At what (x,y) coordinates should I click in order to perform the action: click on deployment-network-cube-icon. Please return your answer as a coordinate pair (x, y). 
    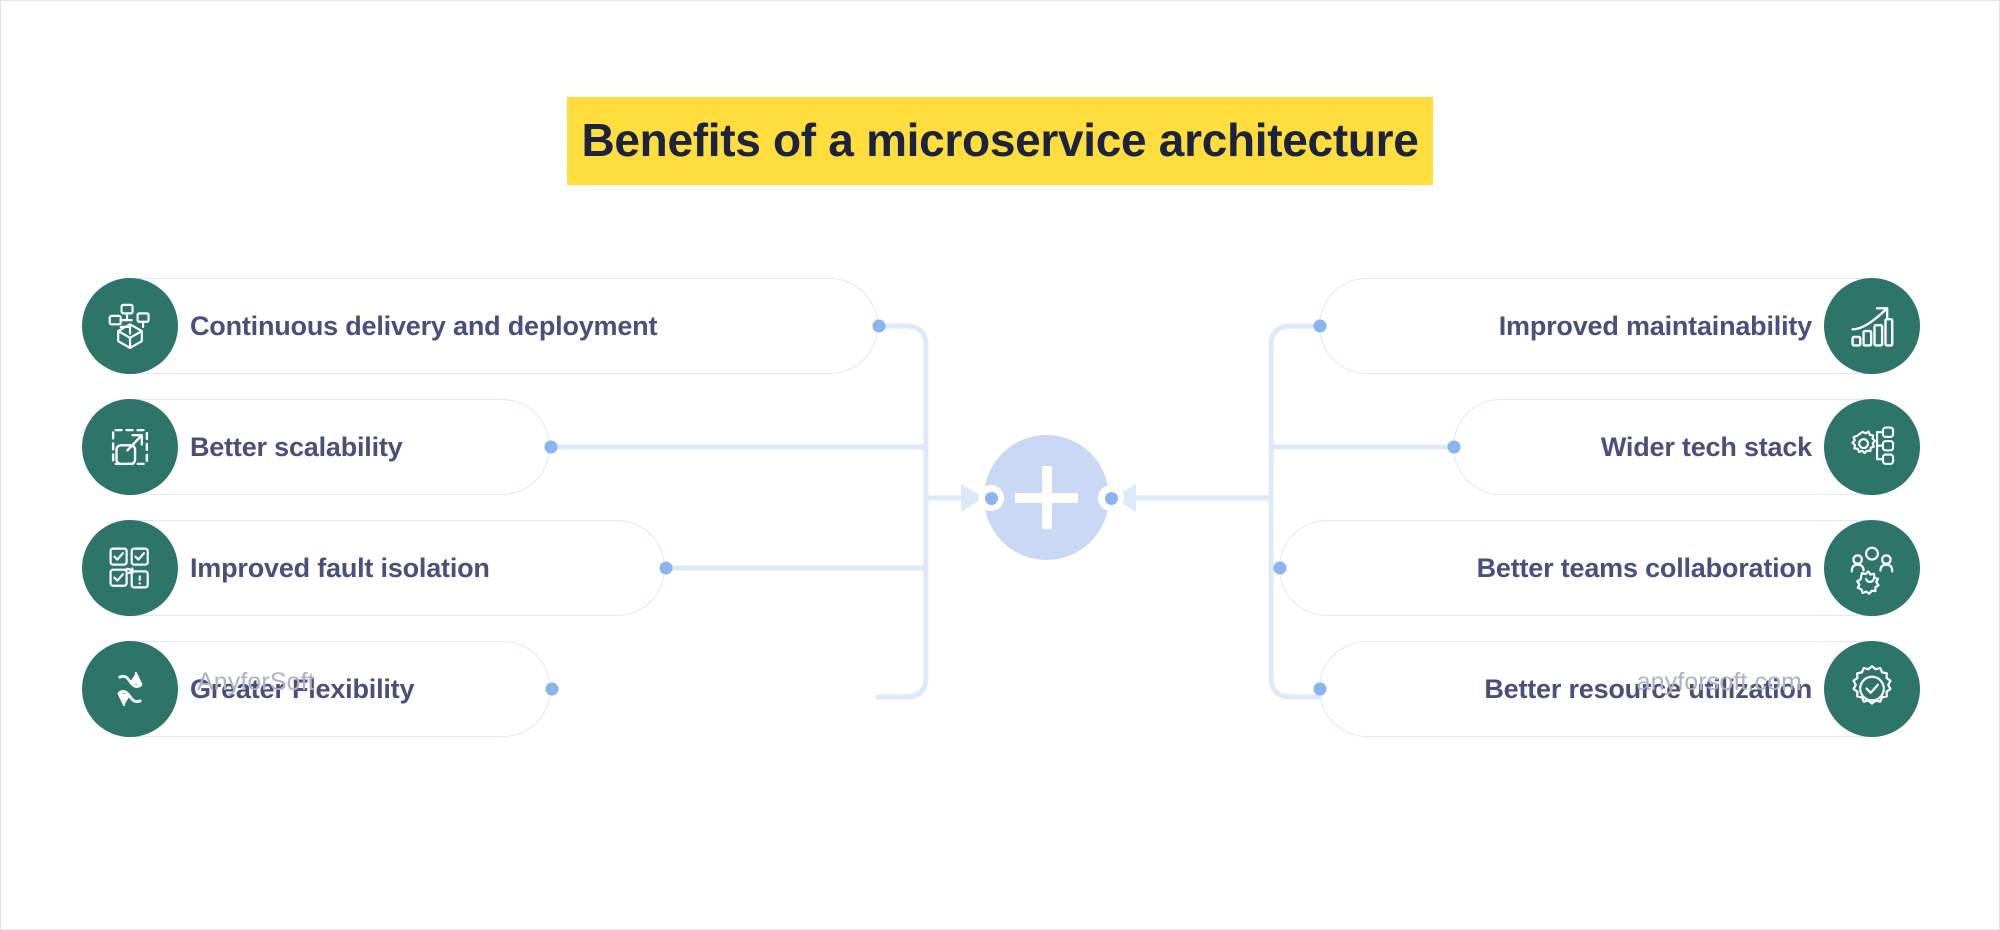
    Looking at the image, I should click on (130, 326).